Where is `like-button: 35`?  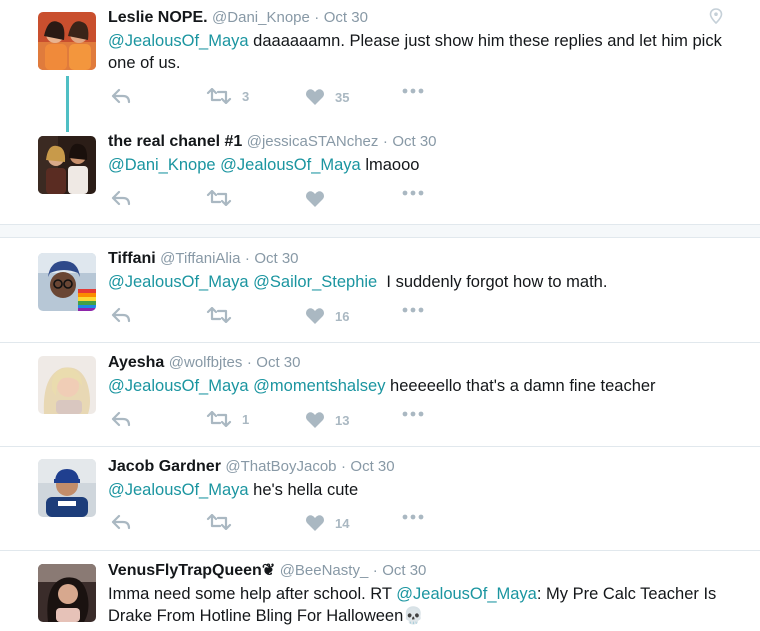
like-button: 35 is located at coordinates (327, 97).